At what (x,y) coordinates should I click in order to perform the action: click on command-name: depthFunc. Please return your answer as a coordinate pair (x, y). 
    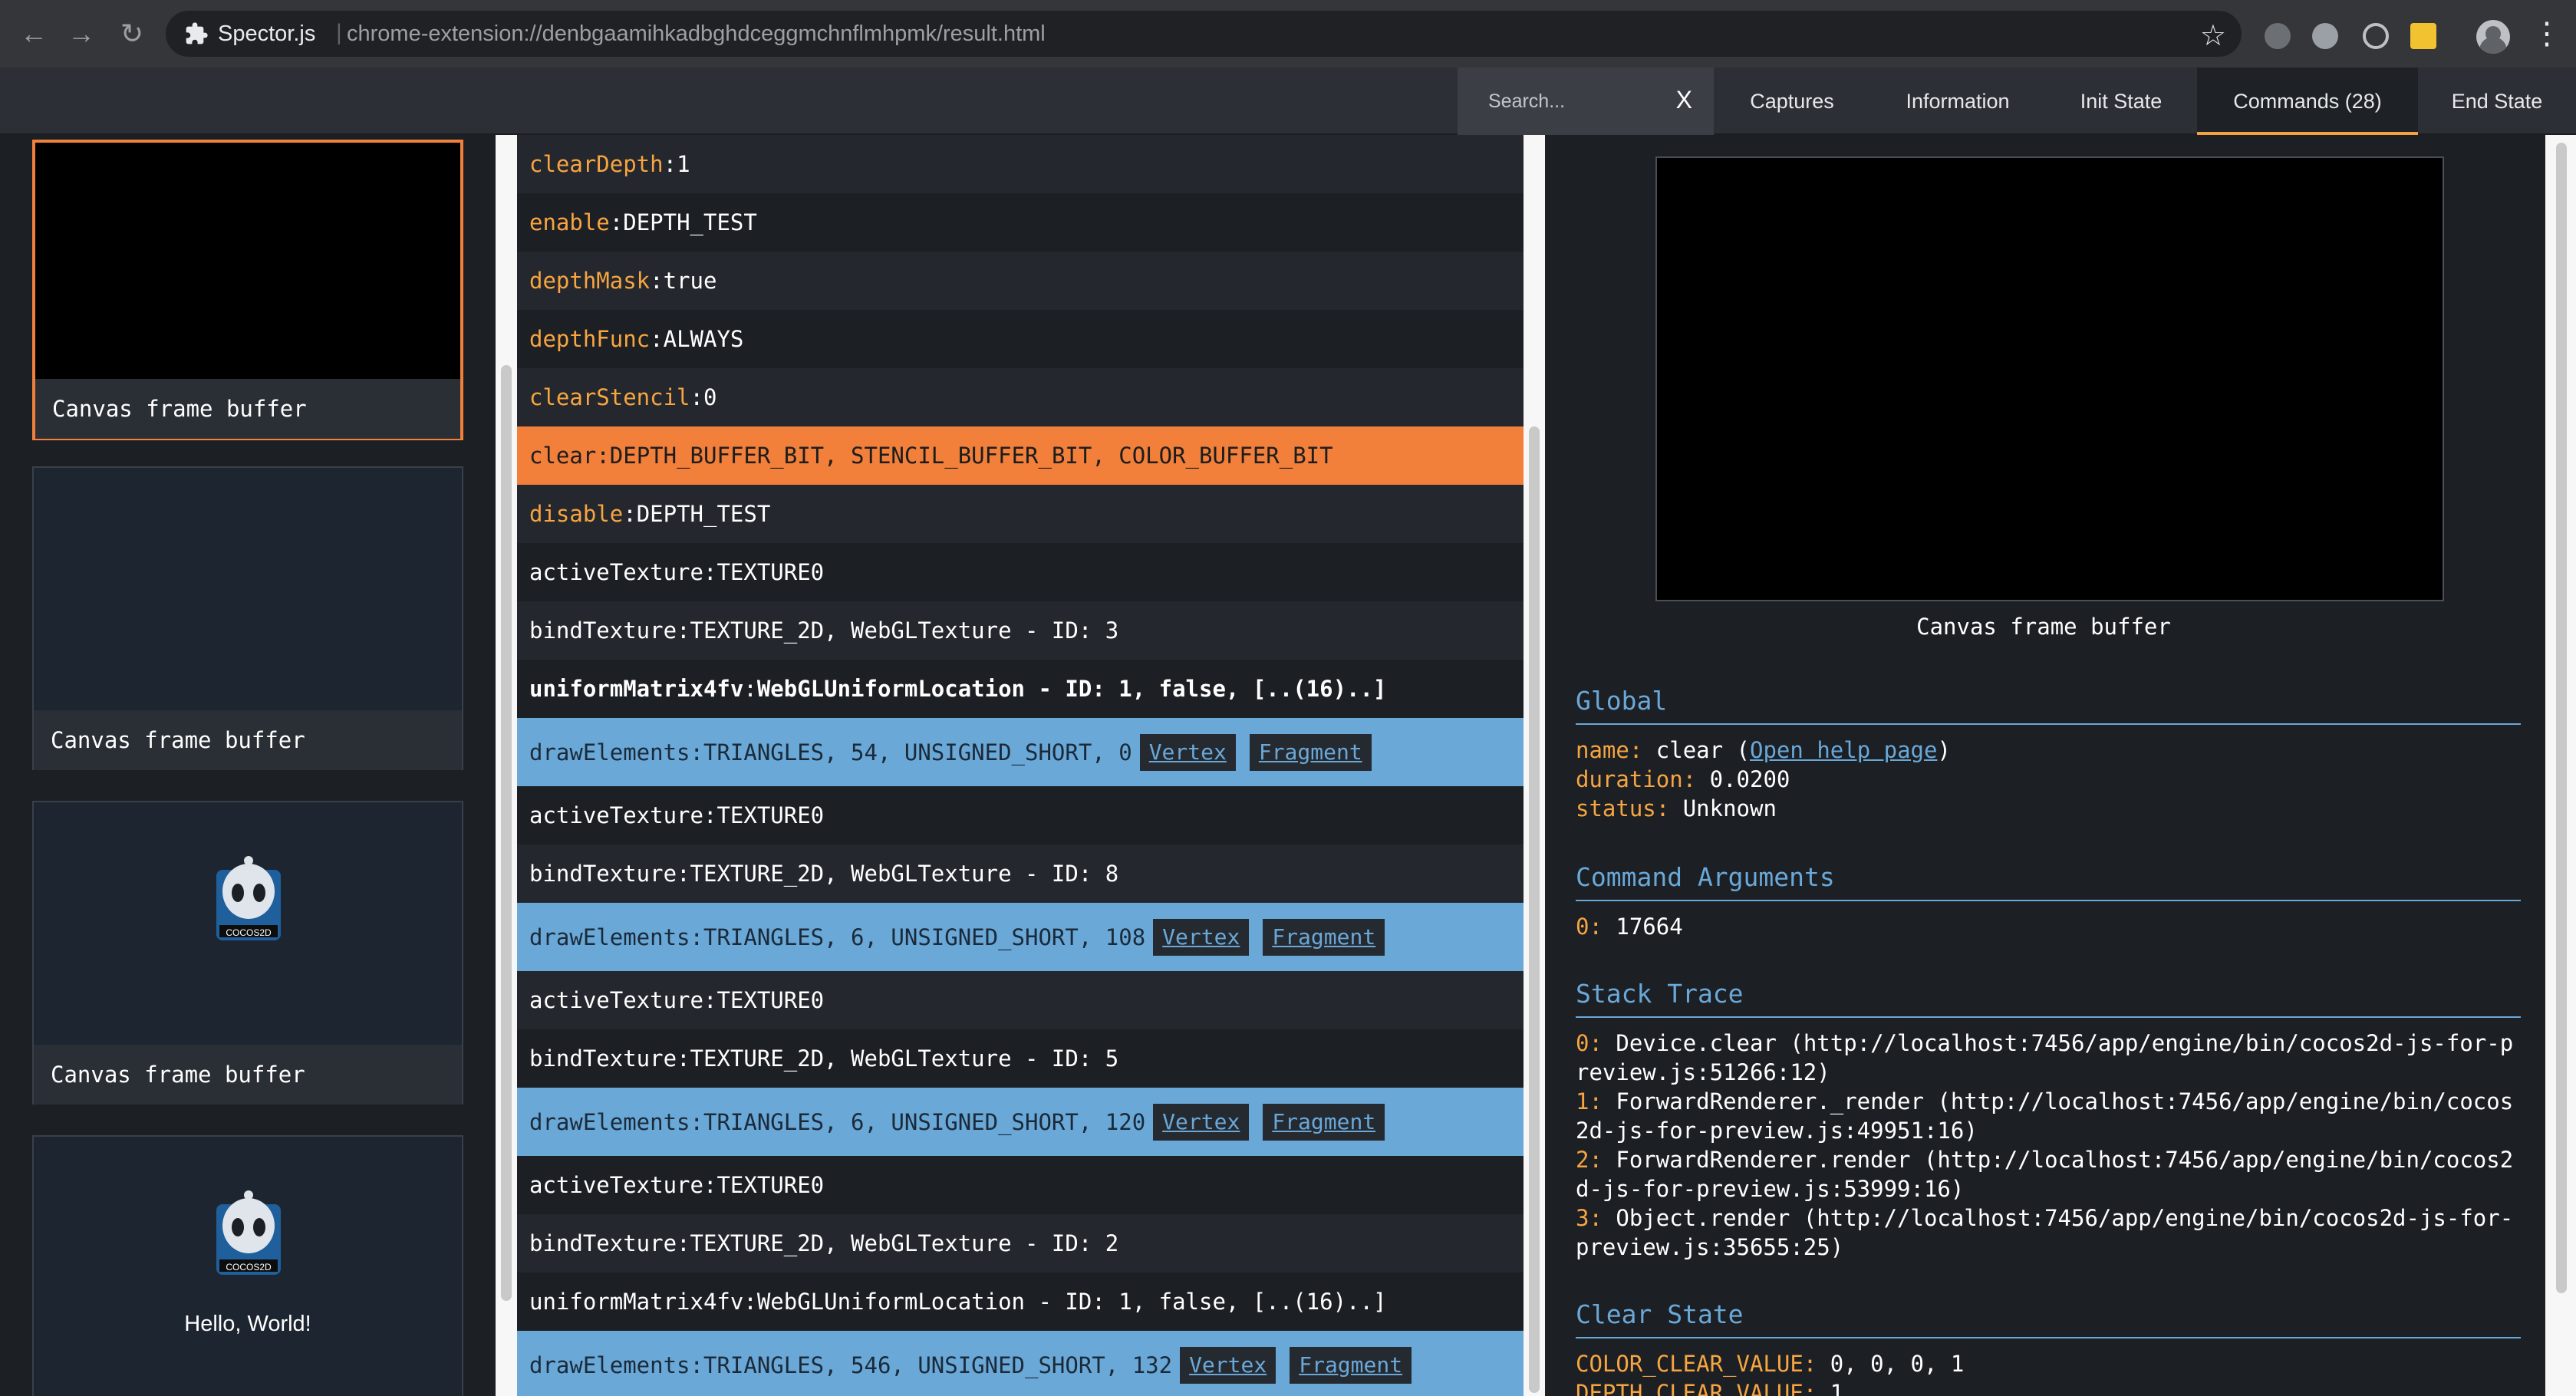
    Looking at the image, I should click on (590, 339).